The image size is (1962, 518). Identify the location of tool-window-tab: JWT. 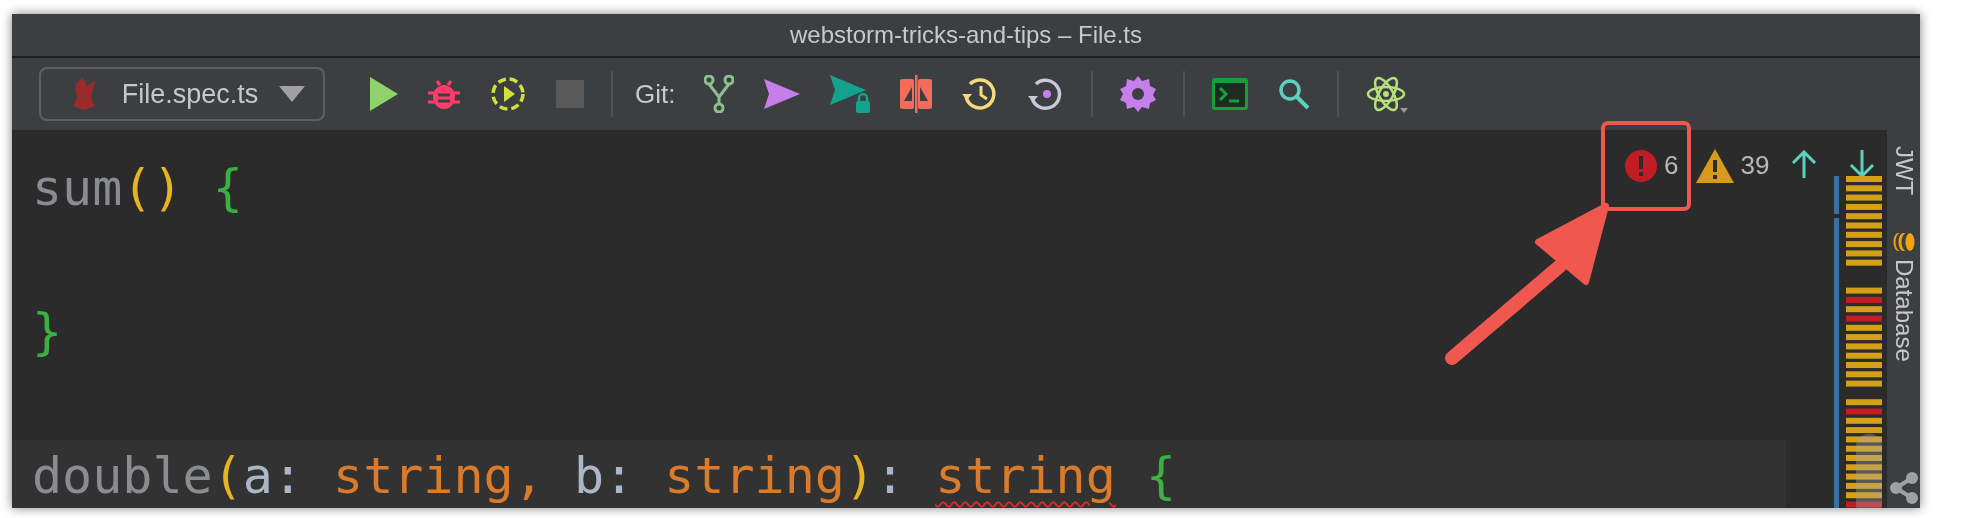
(1903, 171).